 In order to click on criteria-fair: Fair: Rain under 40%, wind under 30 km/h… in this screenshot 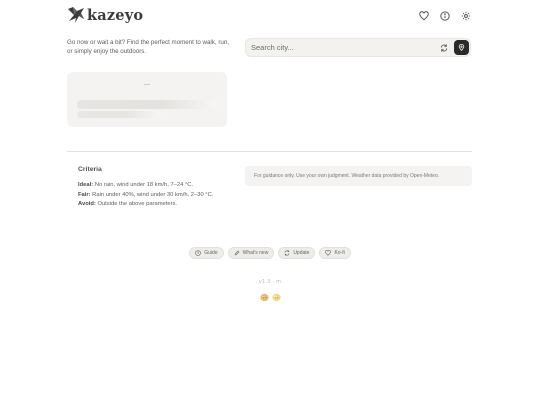, I will do `click(145, 196)`.